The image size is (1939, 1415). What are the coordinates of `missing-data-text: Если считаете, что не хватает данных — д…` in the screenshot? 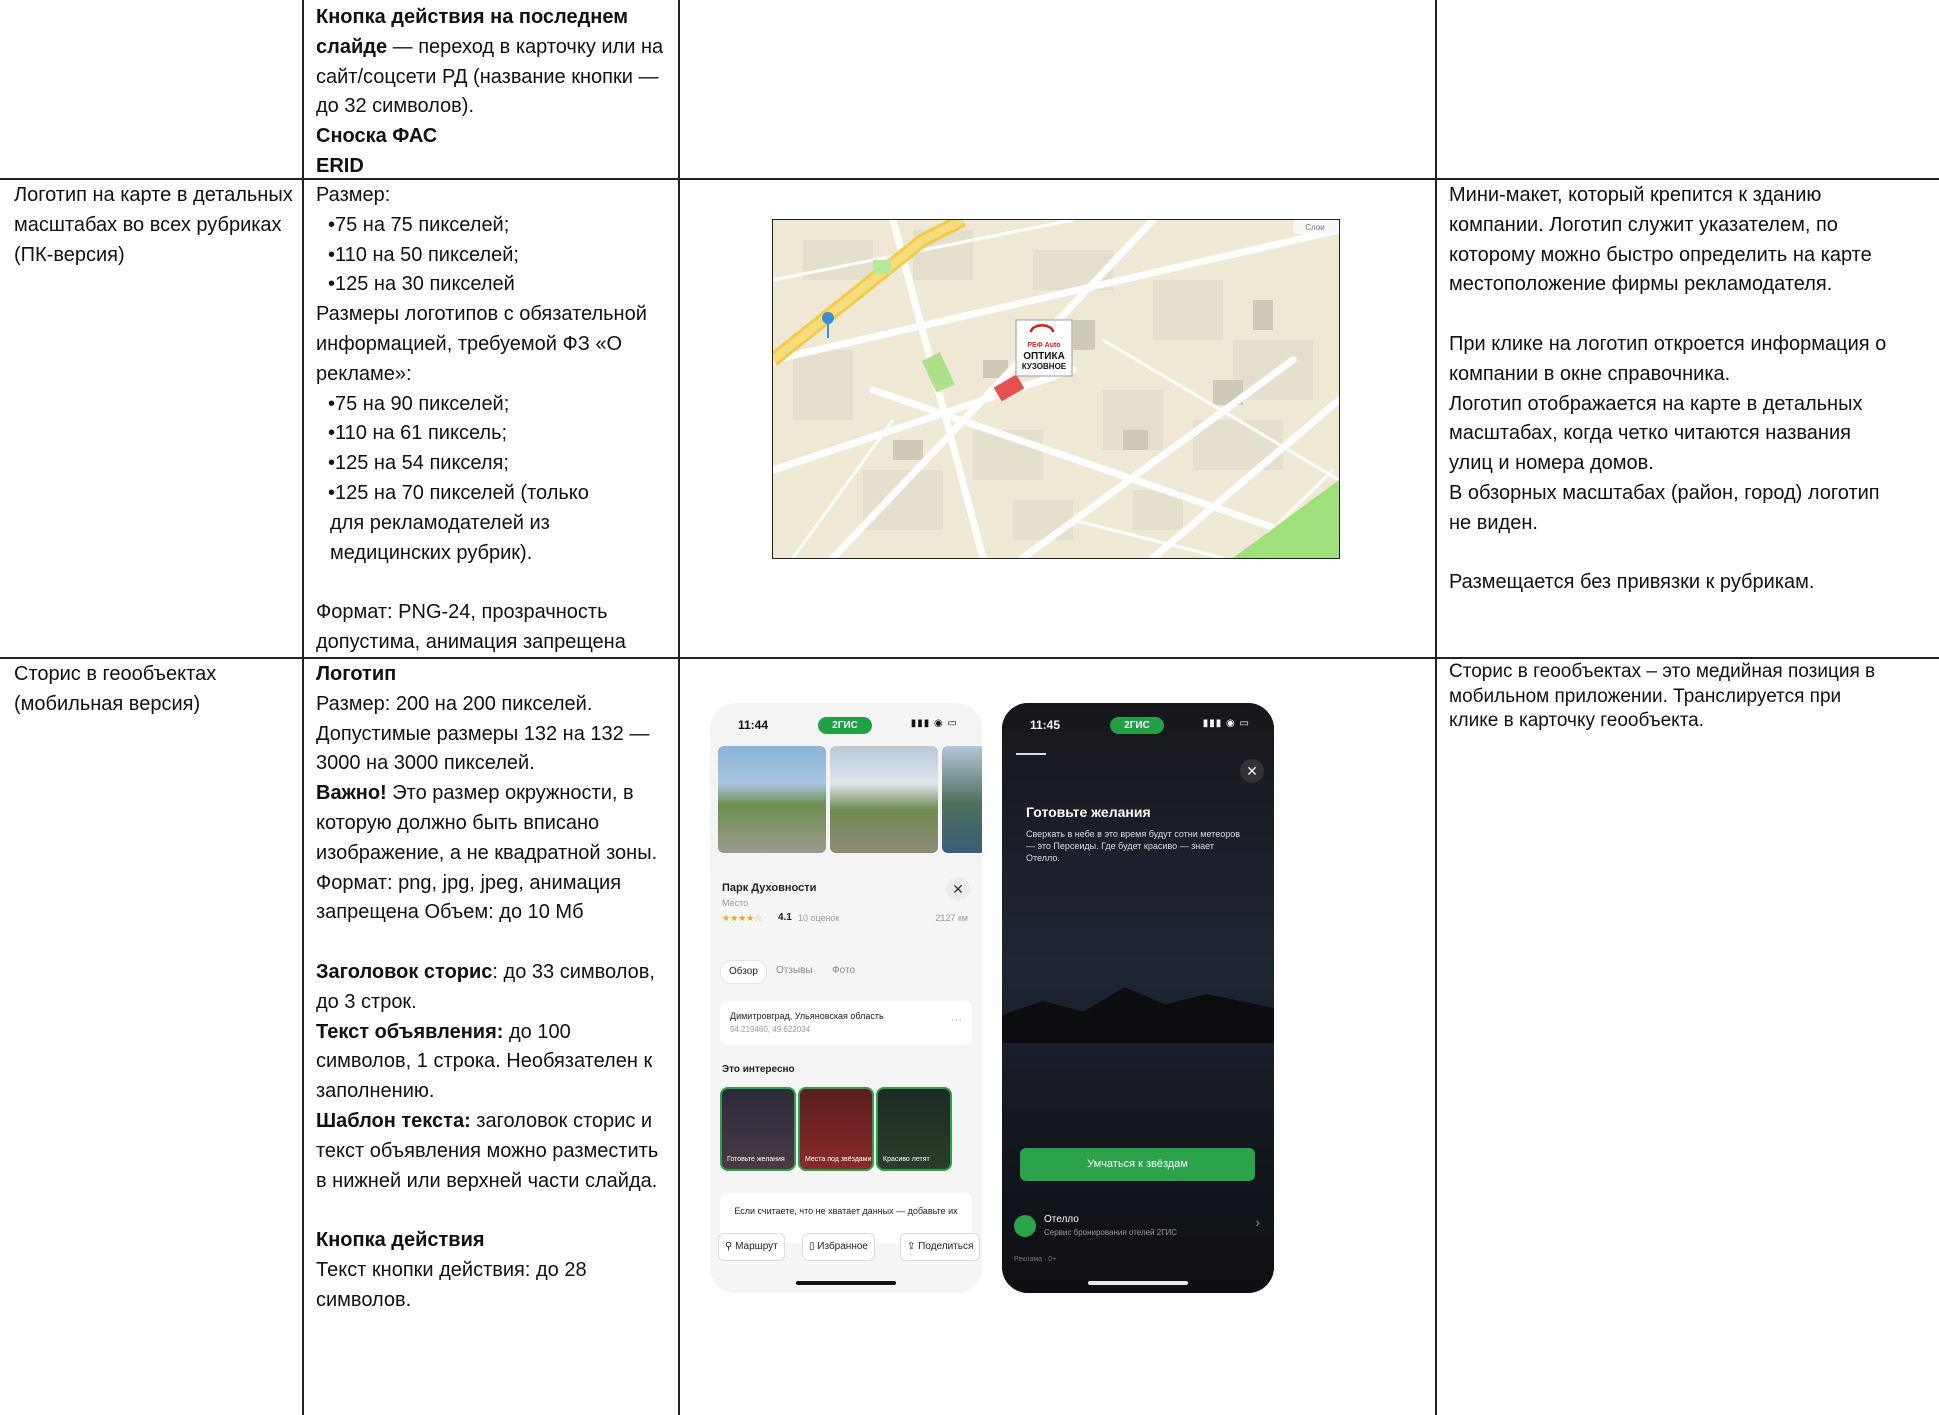 It's located at (846, 1211).